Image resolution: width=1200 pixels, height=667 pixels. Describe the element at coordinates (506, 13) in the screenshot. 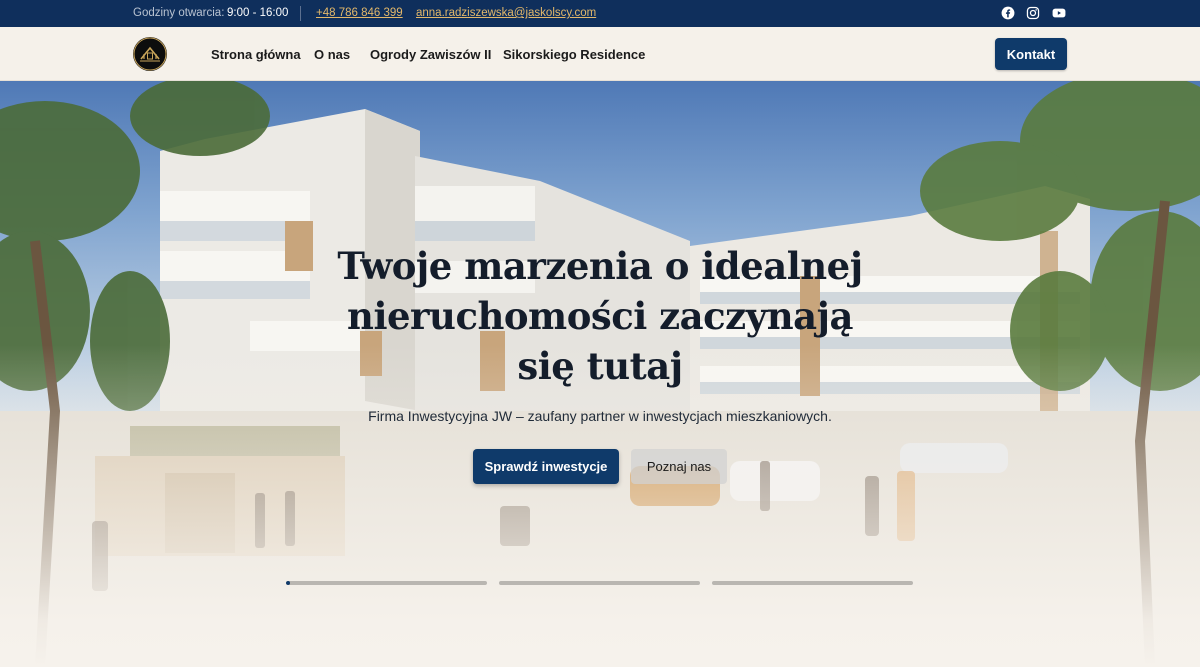

I see `email-link: anna.radziszewska@jaskolscy.com` at that location.